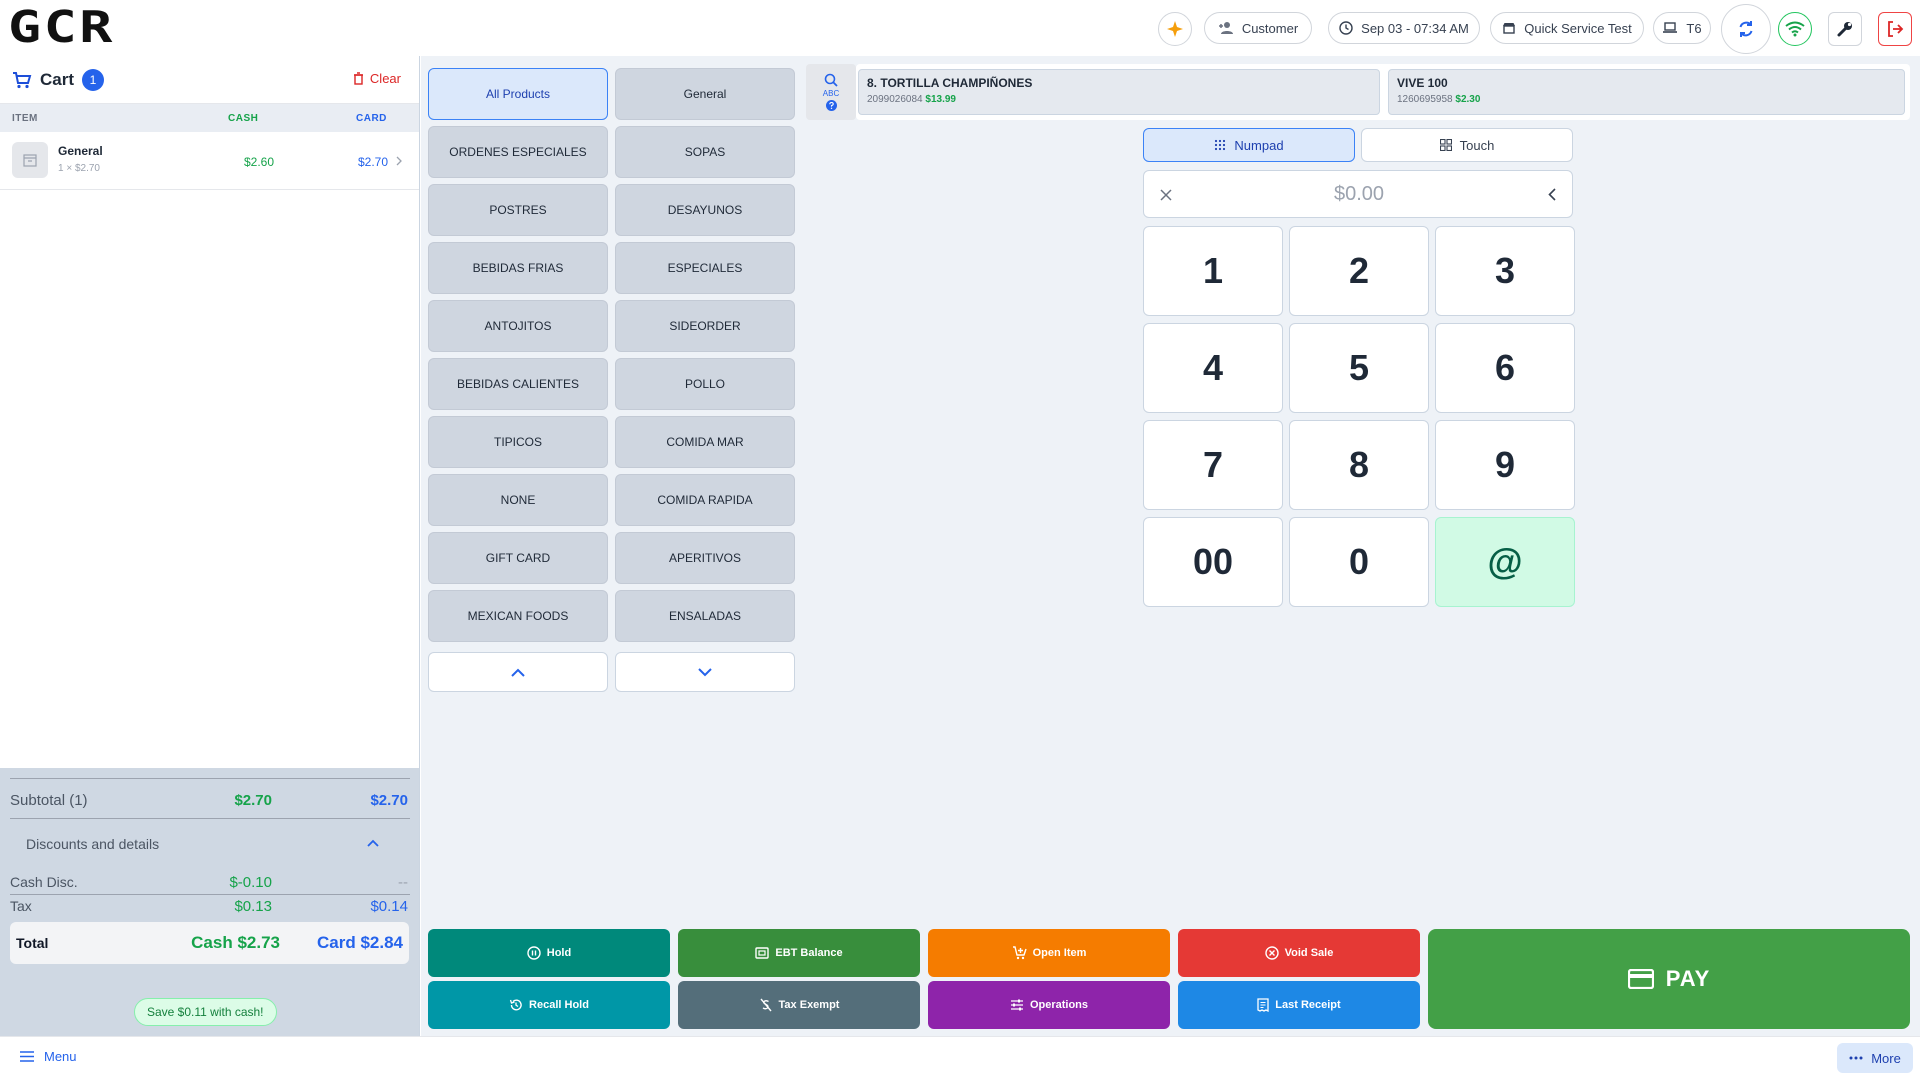 The height and width of the screenshot is (1080, 1920). Describe the element at coordinates (1359, 368) in the screenshot. I see `numpad-key-5: 5` at that location.